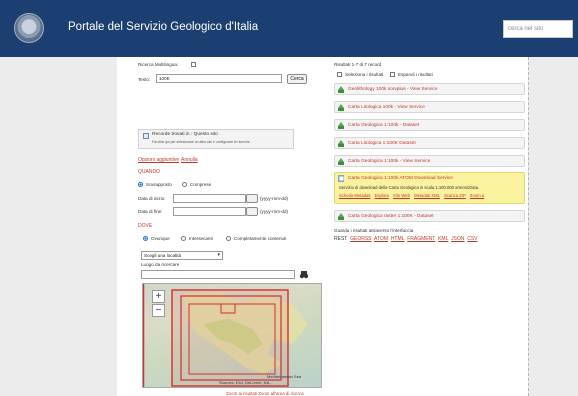  I want to click on result-item: Carta Litologica 1:100K Dataset, so click(429, 143).